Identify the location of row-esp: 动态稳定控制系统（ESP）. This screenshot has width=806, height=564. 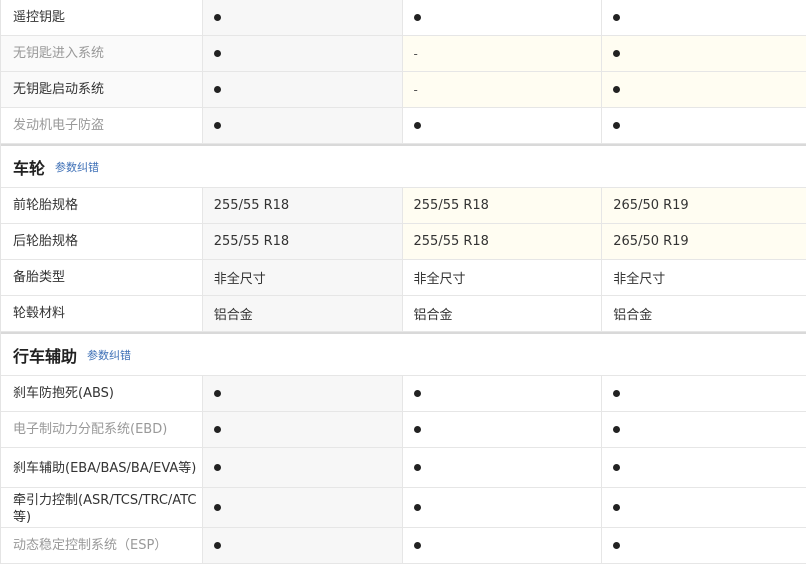
(403, 546).